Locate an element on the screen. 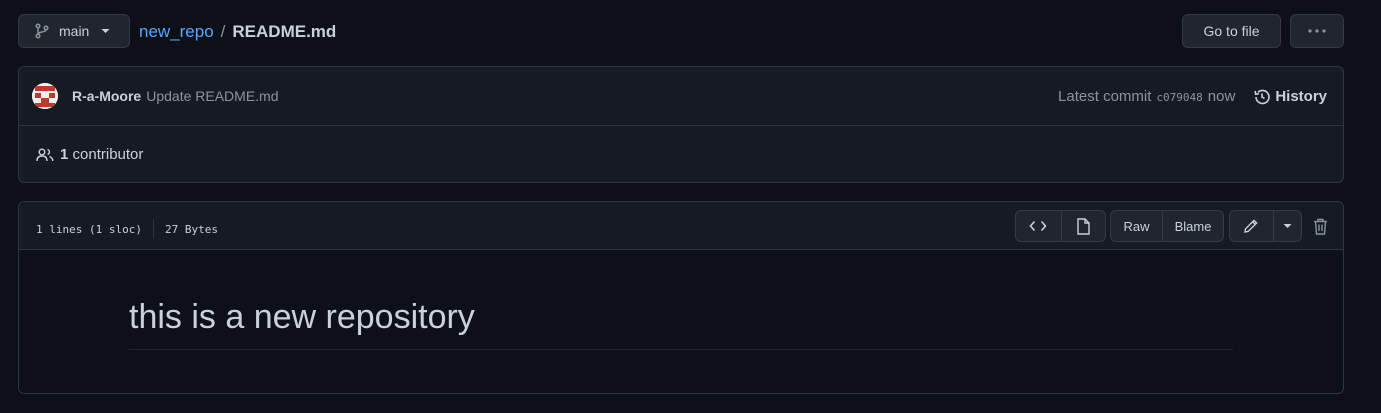 The image size is (1381, 413). raw-blame-group: Raw Blame is located at coordinates (1167, 226).